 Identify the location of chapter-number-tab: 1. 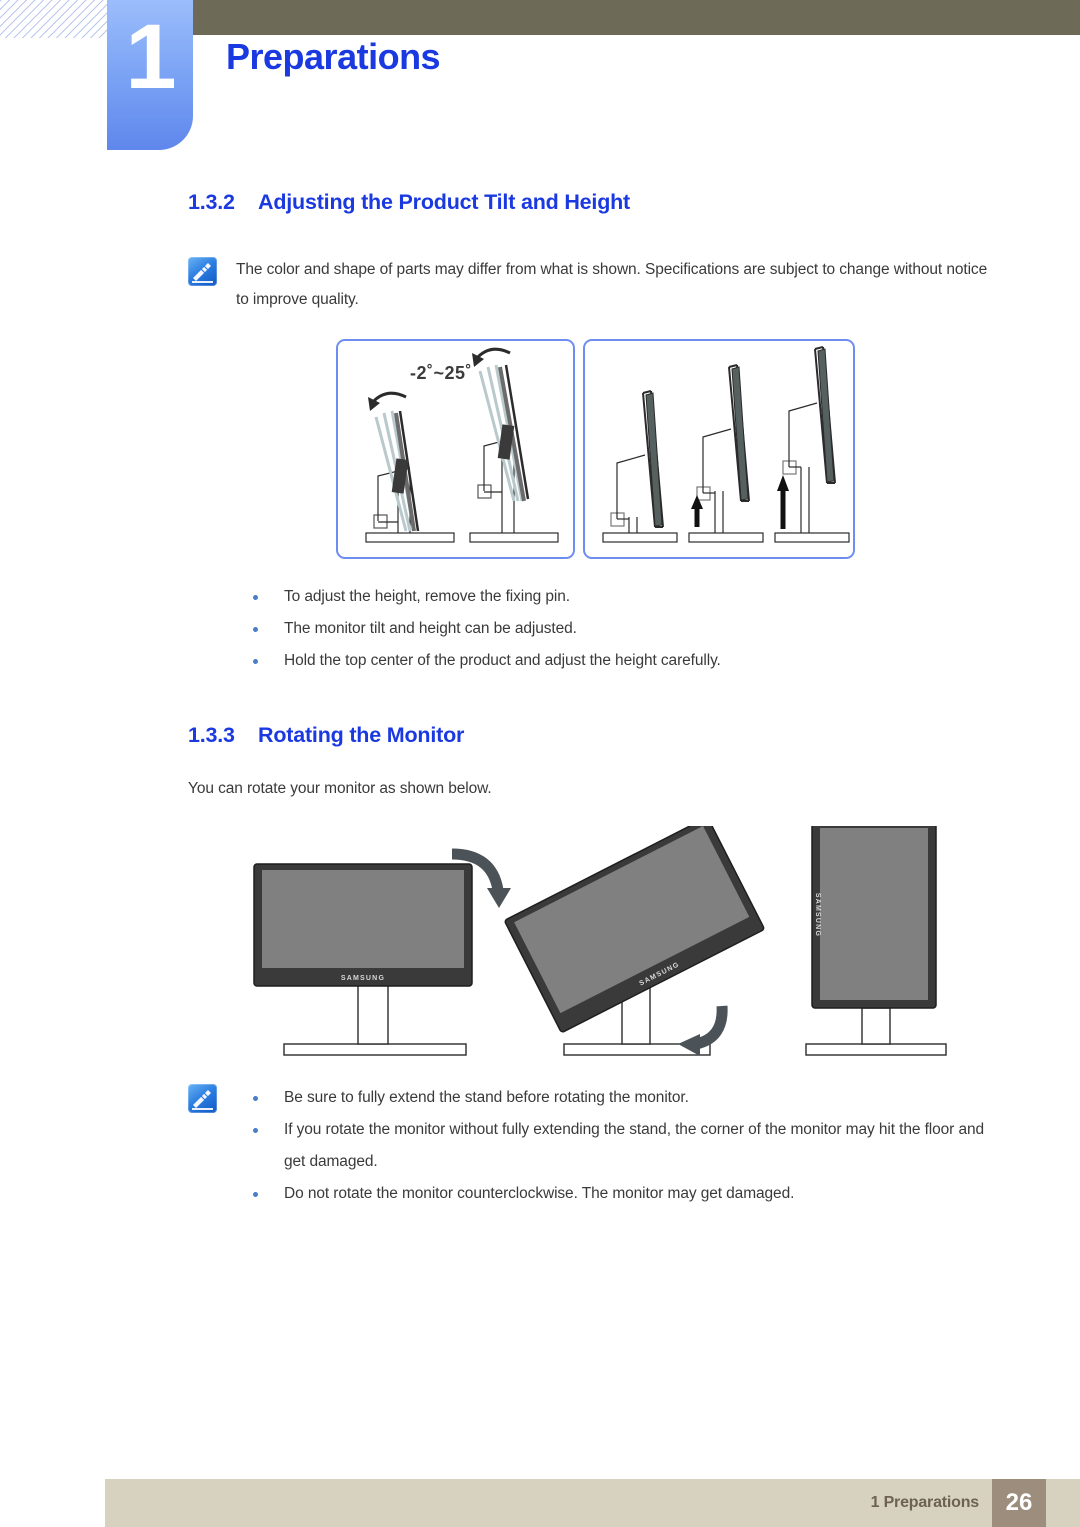
(150, 75).